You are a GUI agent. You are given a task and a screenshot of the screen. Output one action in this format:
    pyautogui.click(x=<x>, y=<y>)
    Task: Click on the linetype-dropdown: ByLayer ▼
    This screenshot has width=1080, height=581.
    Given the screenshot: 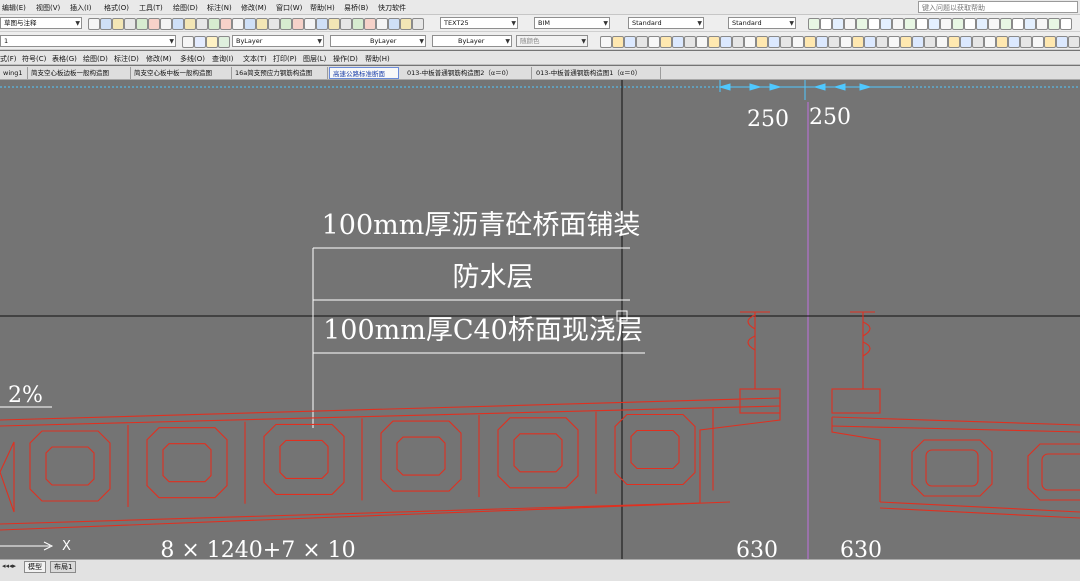 What is the action you would take?
    pyautogui.click(x=378, y=41)
    